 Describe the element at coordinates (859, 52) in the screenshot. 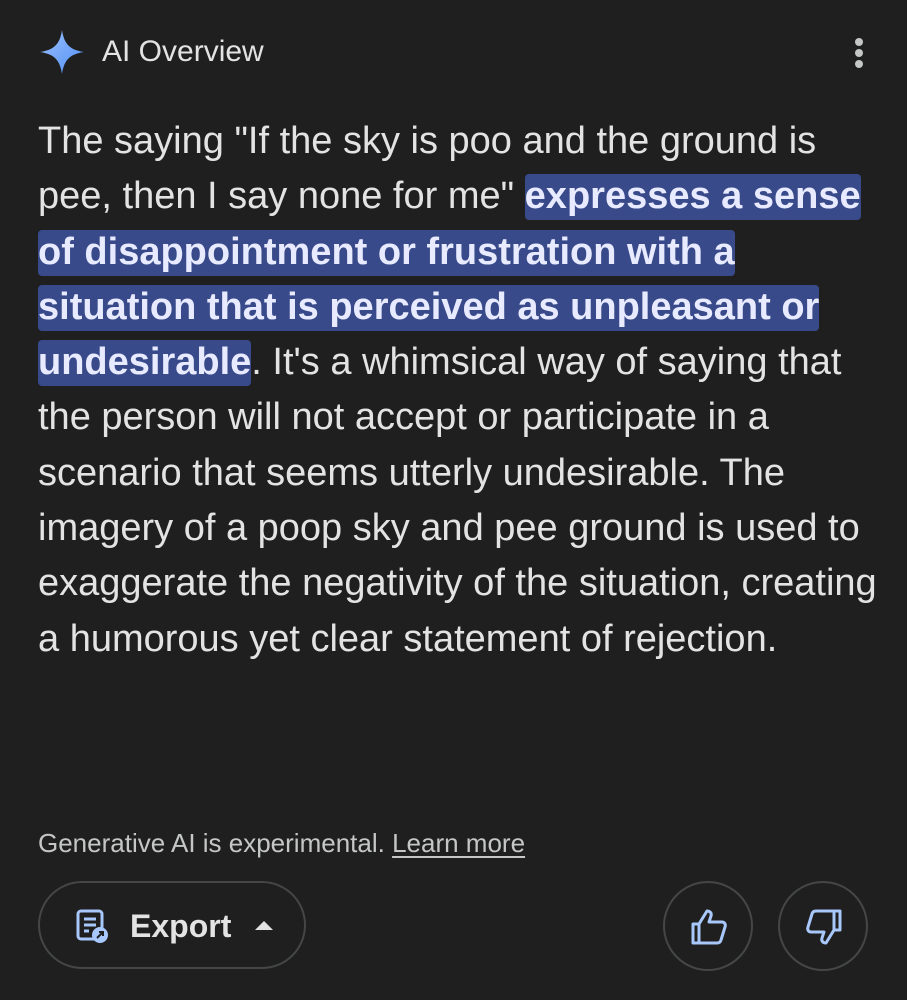

I see `more-options-button` at that location.